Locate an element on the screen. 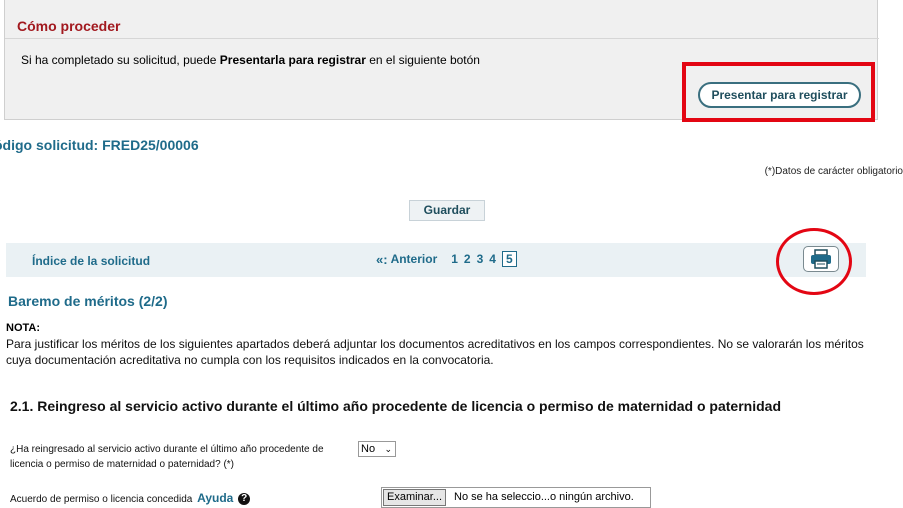 This screenshot has width=903, height=508. proceed-title: Cómo proceder is located at coordinates (442, 26).